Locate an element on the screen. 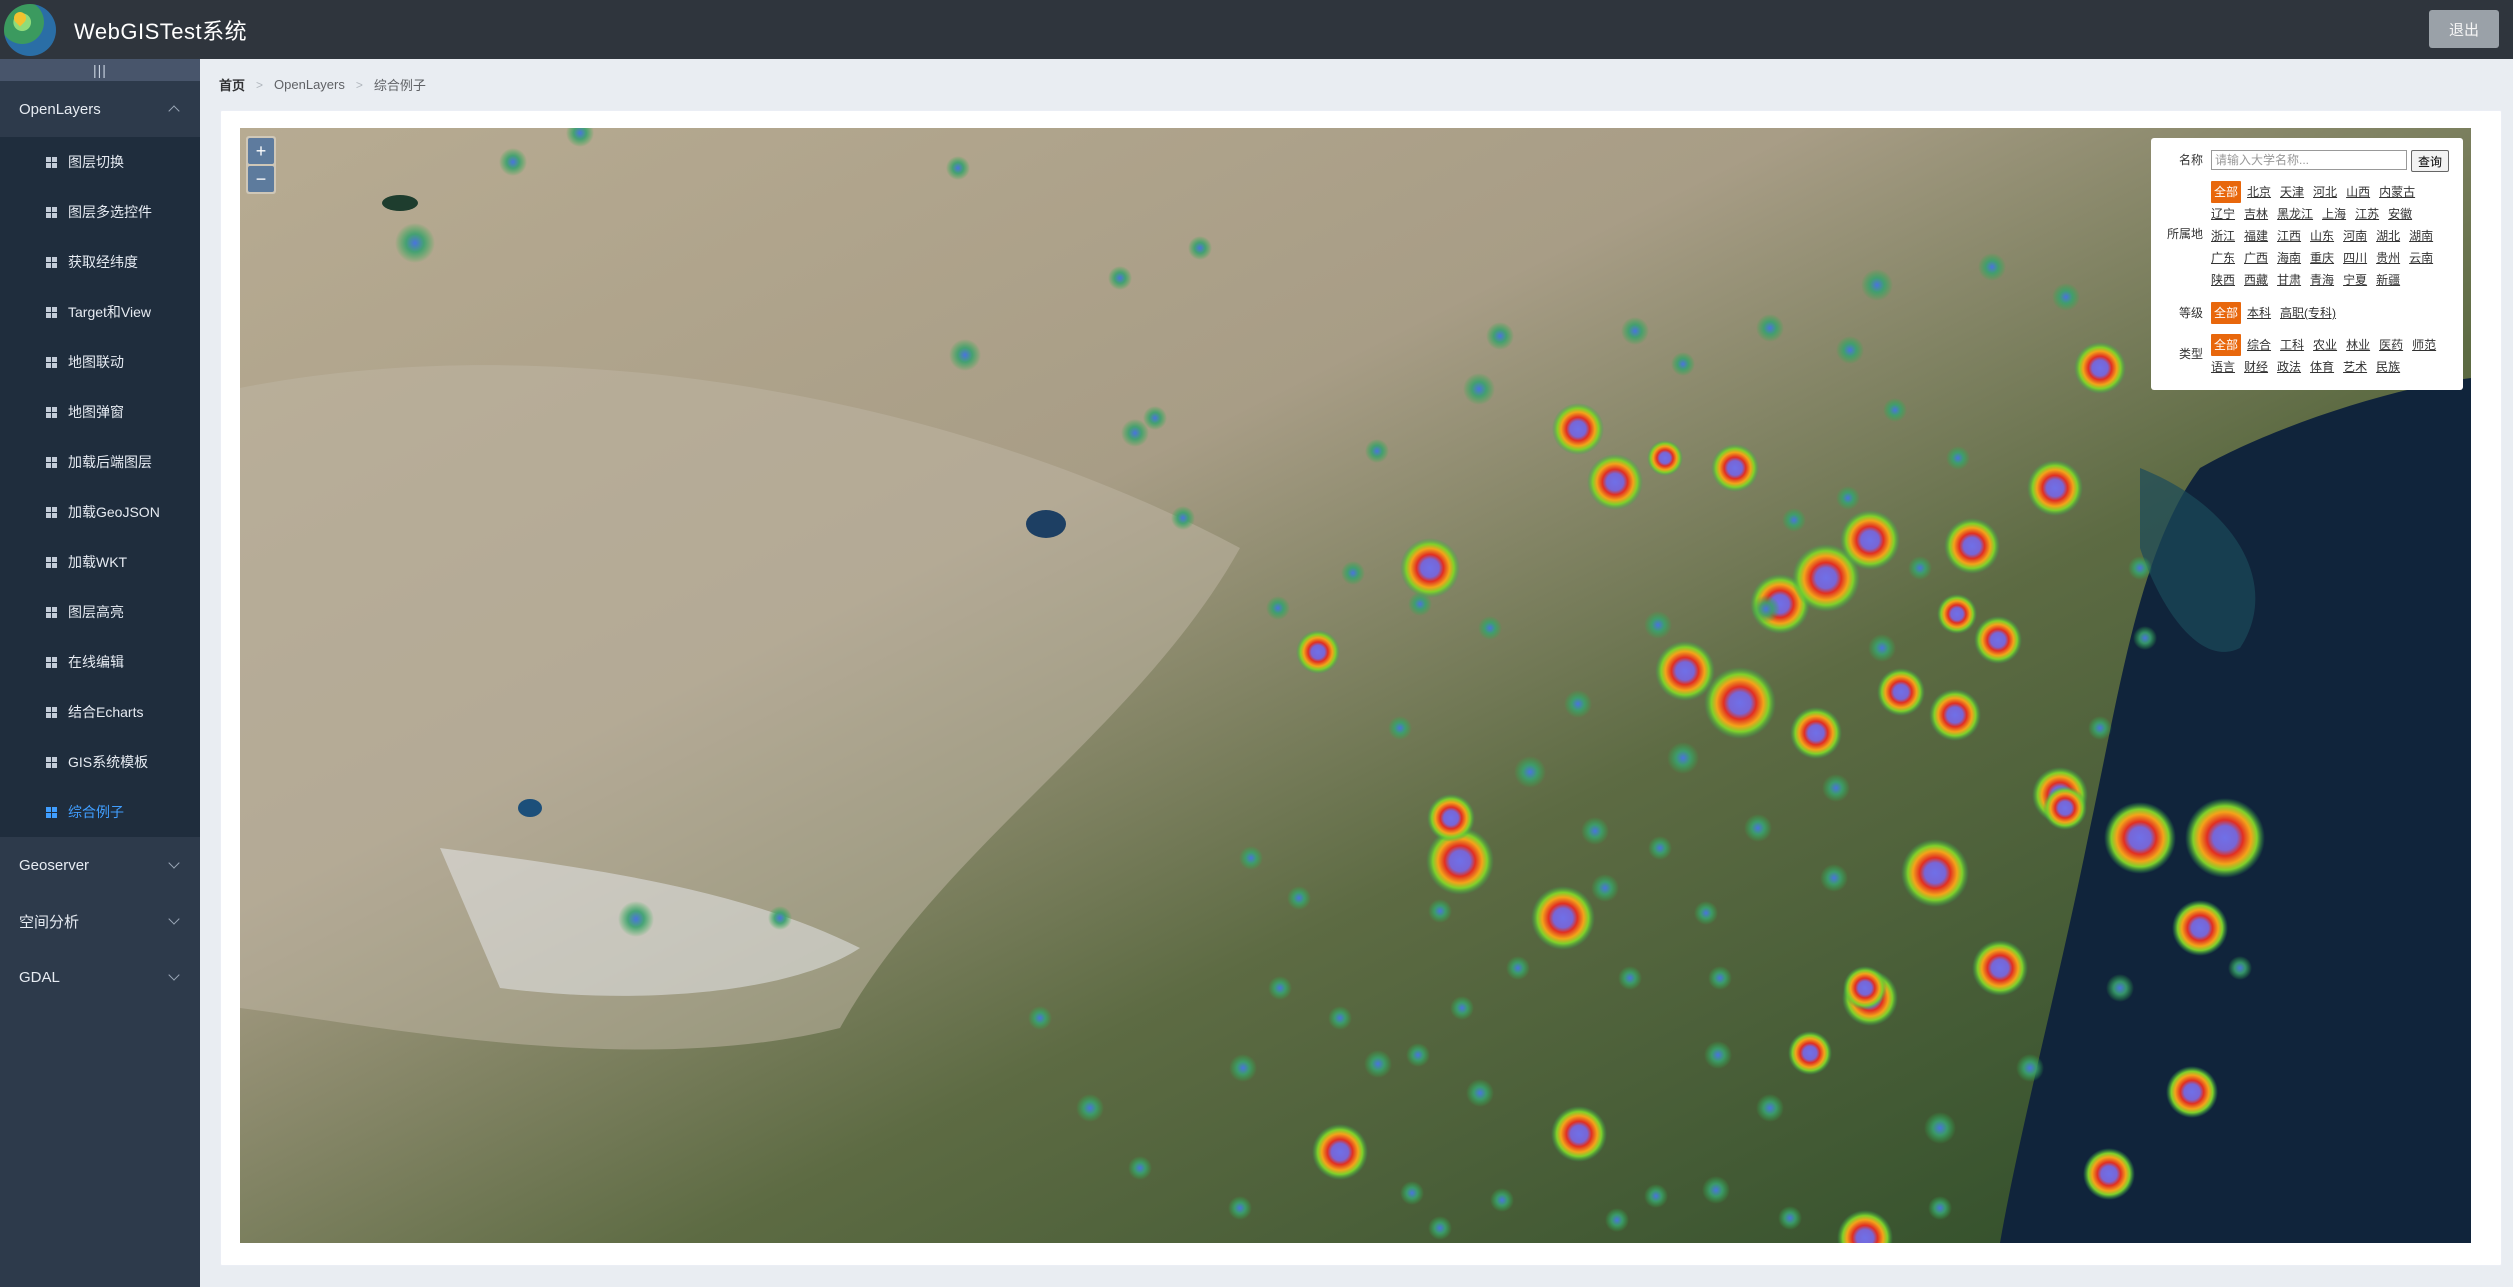 The height and width of the screenshot is (1287, 2513). sidebar-menu-item-label: 加载WKT is located at coordinates (98, 562).